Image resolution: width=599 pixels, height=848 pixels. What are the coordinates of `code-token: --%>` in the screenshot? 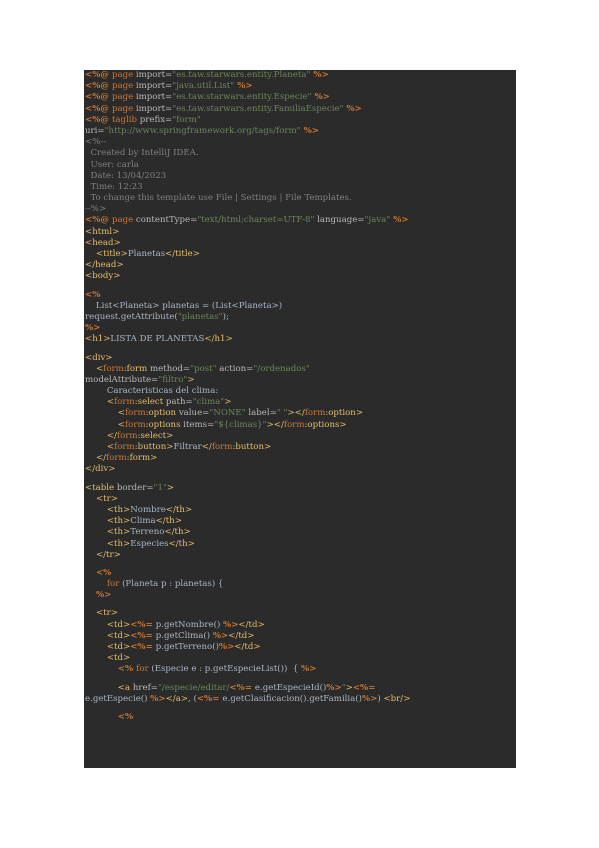 It's located at (96, 209).